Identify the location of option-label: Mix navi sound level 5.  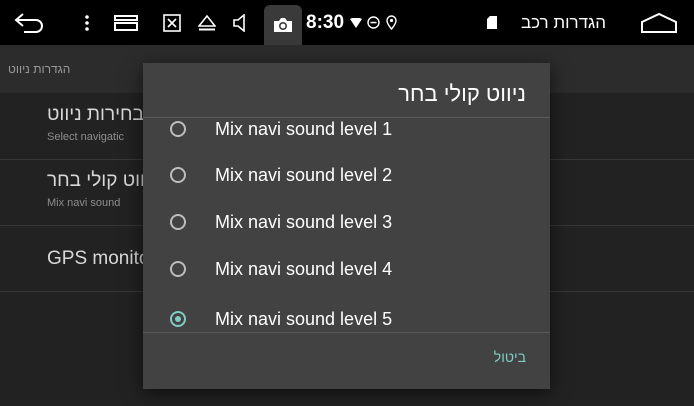
(304, 318).